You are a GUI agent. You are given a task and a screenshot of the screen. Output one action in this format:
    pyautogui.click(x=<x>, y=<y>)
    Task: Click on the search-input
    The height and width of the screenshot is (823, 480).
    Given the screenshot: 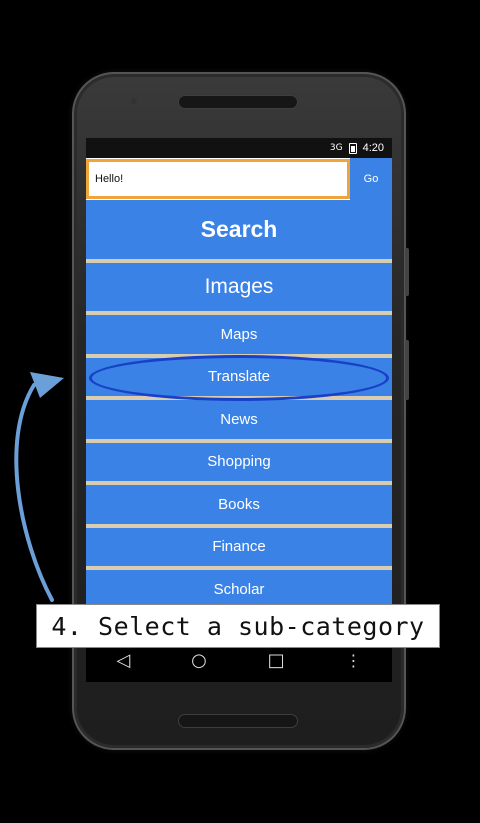 What is the action you would take?
    pyautogui.click(x=218, y=179)
    